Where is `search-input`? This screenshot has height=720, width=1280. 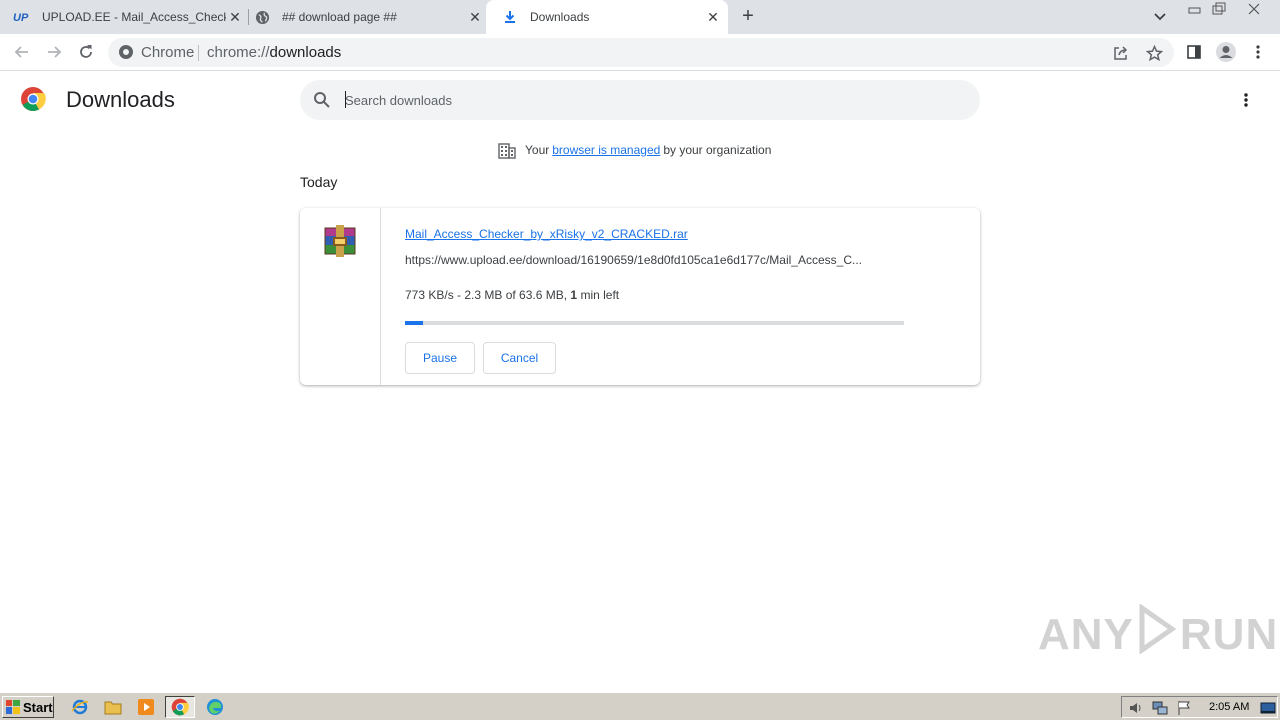
search-input is located at coordinates (645, 100).